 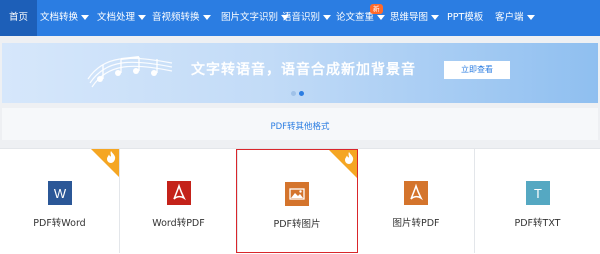 I want to click on nav-ppt-label: PPT模板, so click(x=465, y=17).